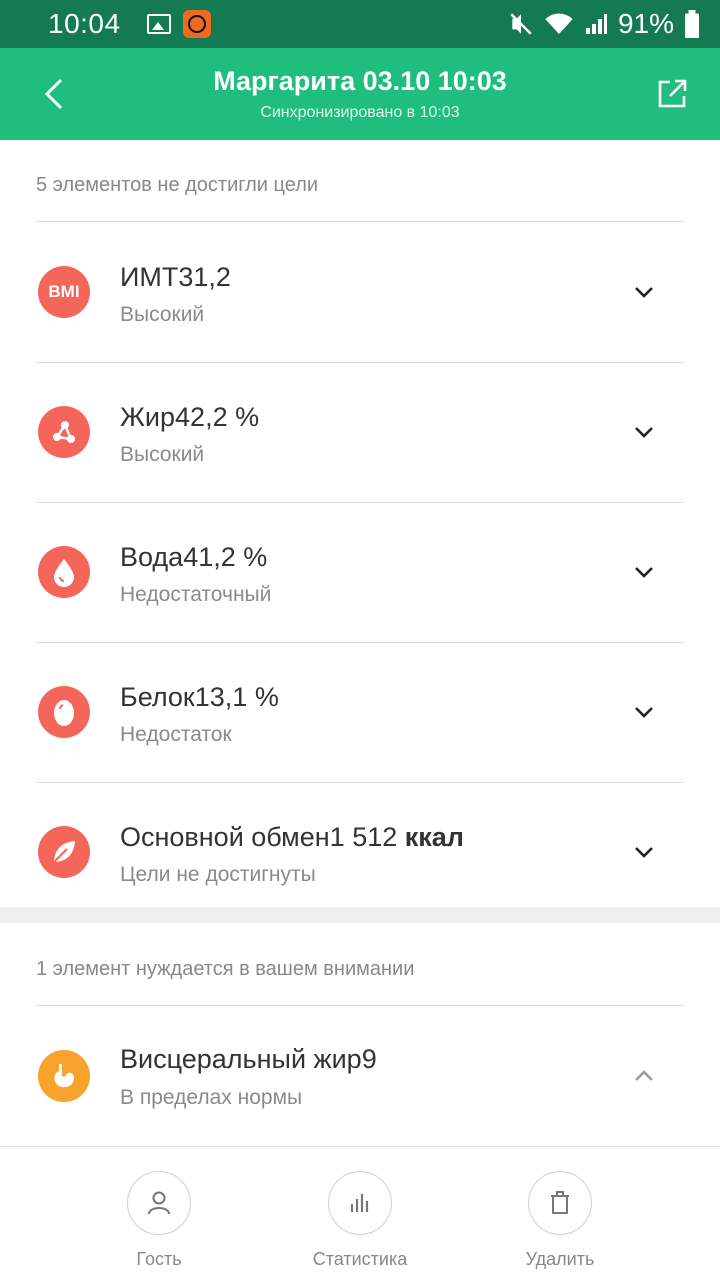 Image resolution: width=720 pixels, height=1280 pixels. Describe the element at coordinates (84, 23) in the screenshot. I see `status-time: 10:04` at that location.